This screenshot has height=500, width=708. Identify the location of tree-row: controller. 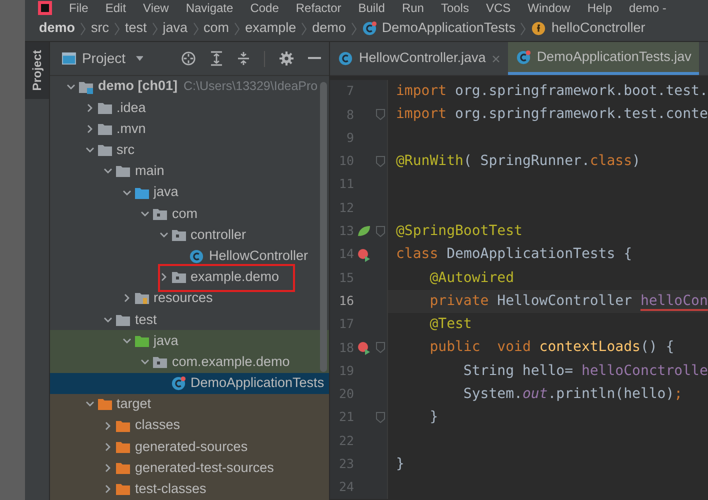
(189, 235).